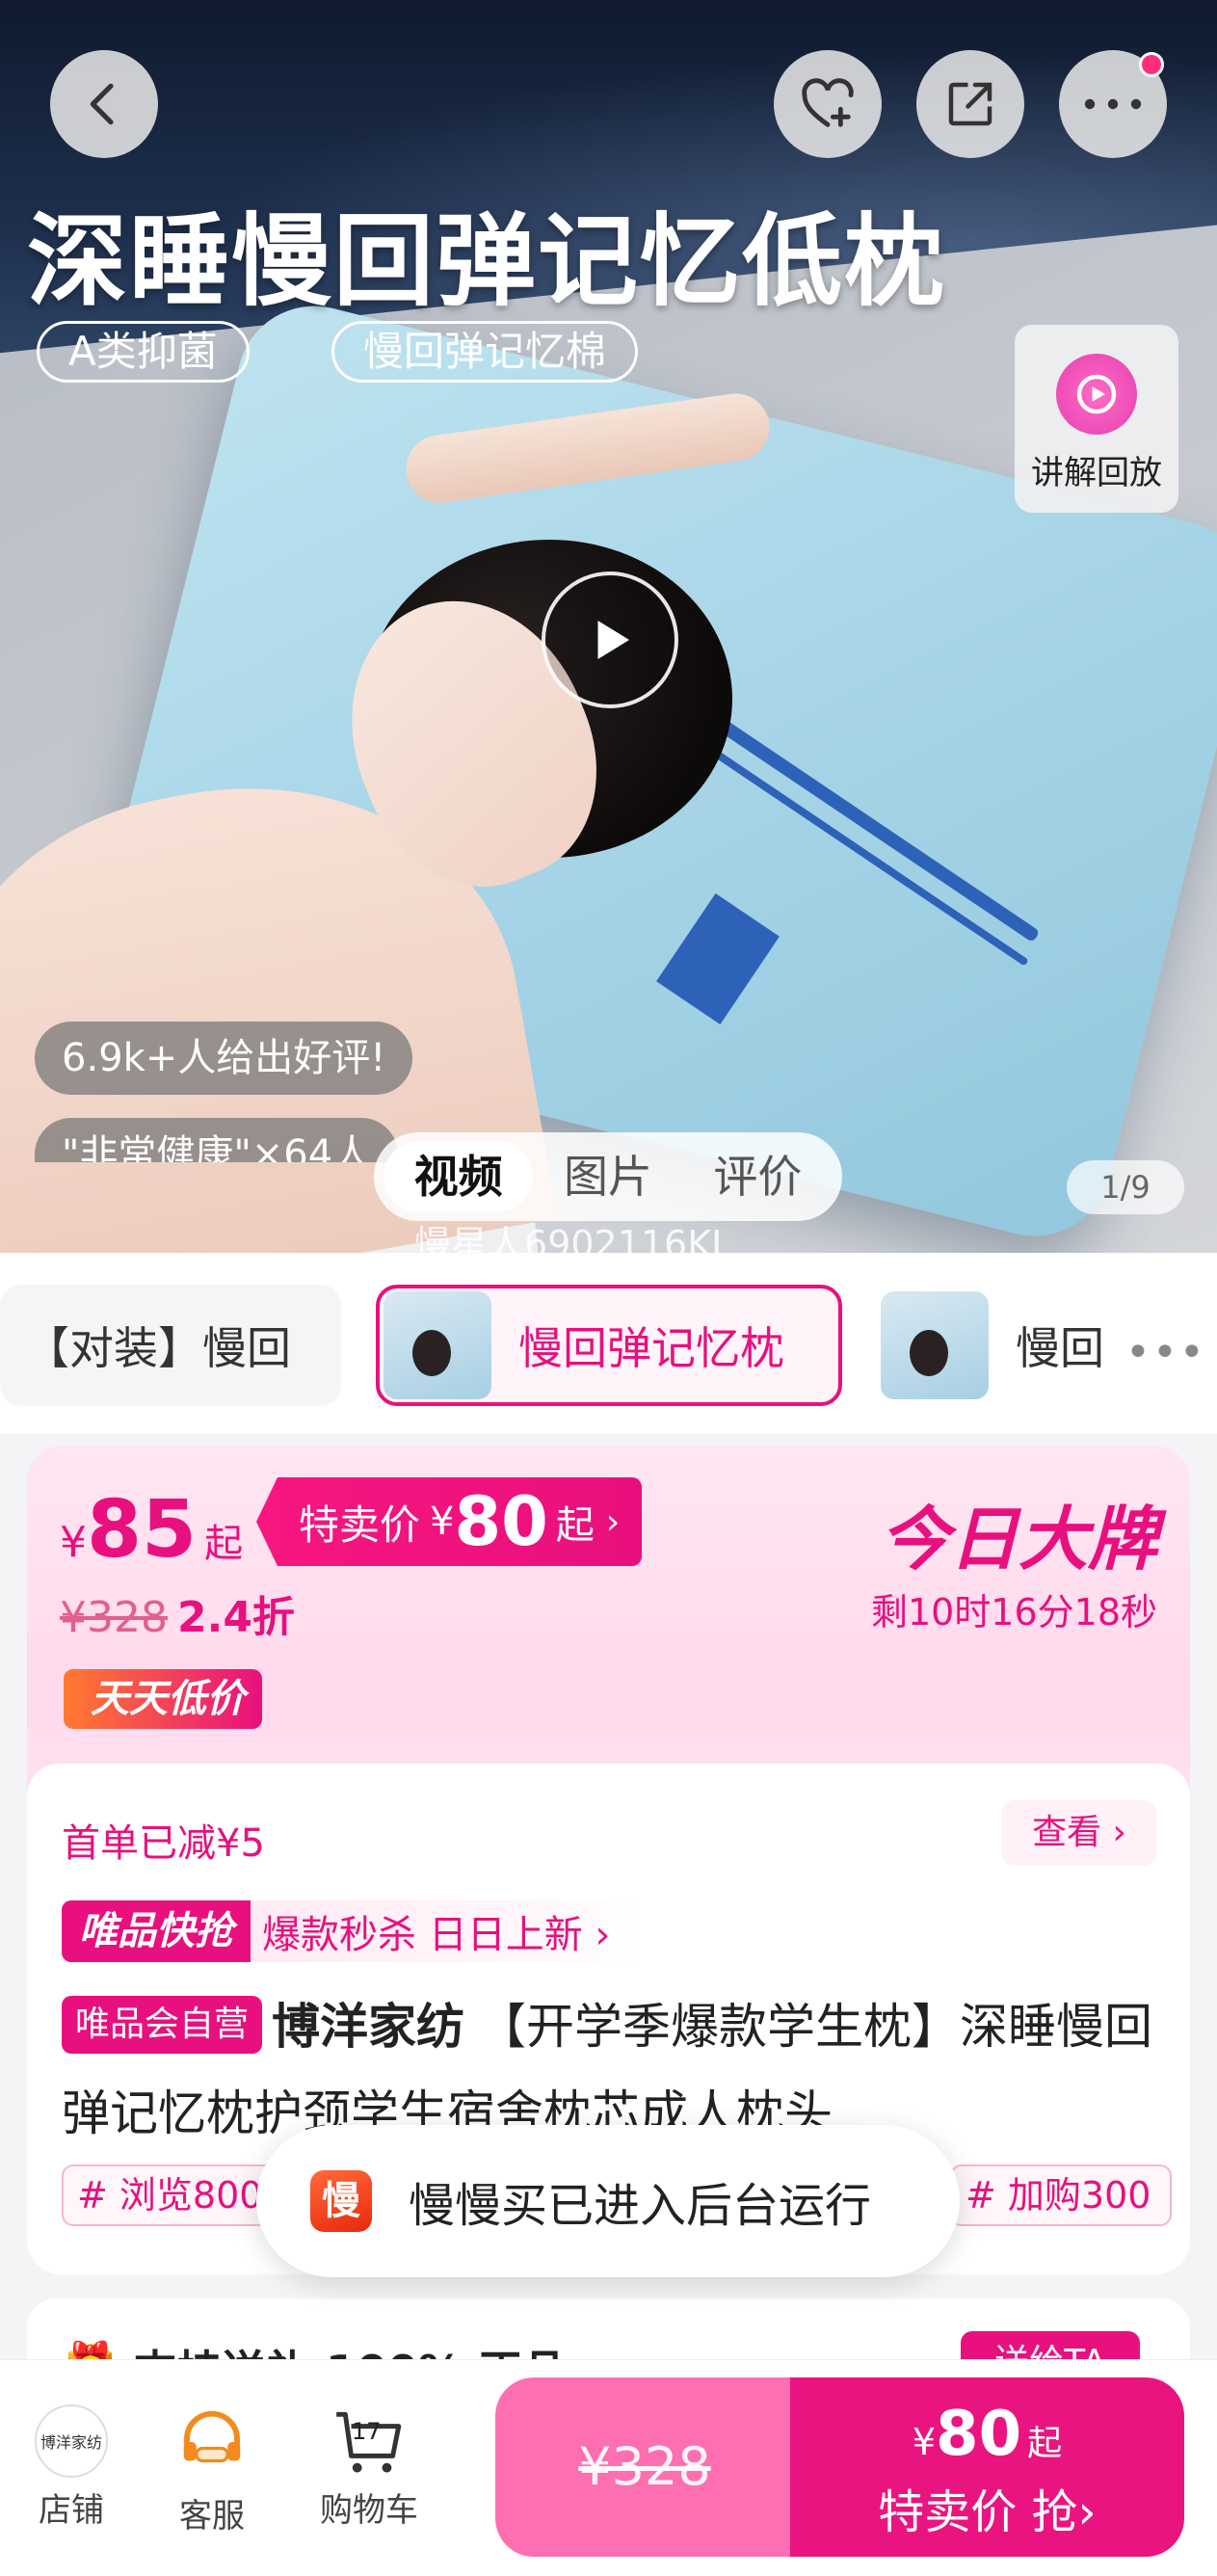 The height and width of the screenshot is (2576, 1217). Describe the element at coordinates (613, 640) in the screenshot. I see `play-icon` at that location.